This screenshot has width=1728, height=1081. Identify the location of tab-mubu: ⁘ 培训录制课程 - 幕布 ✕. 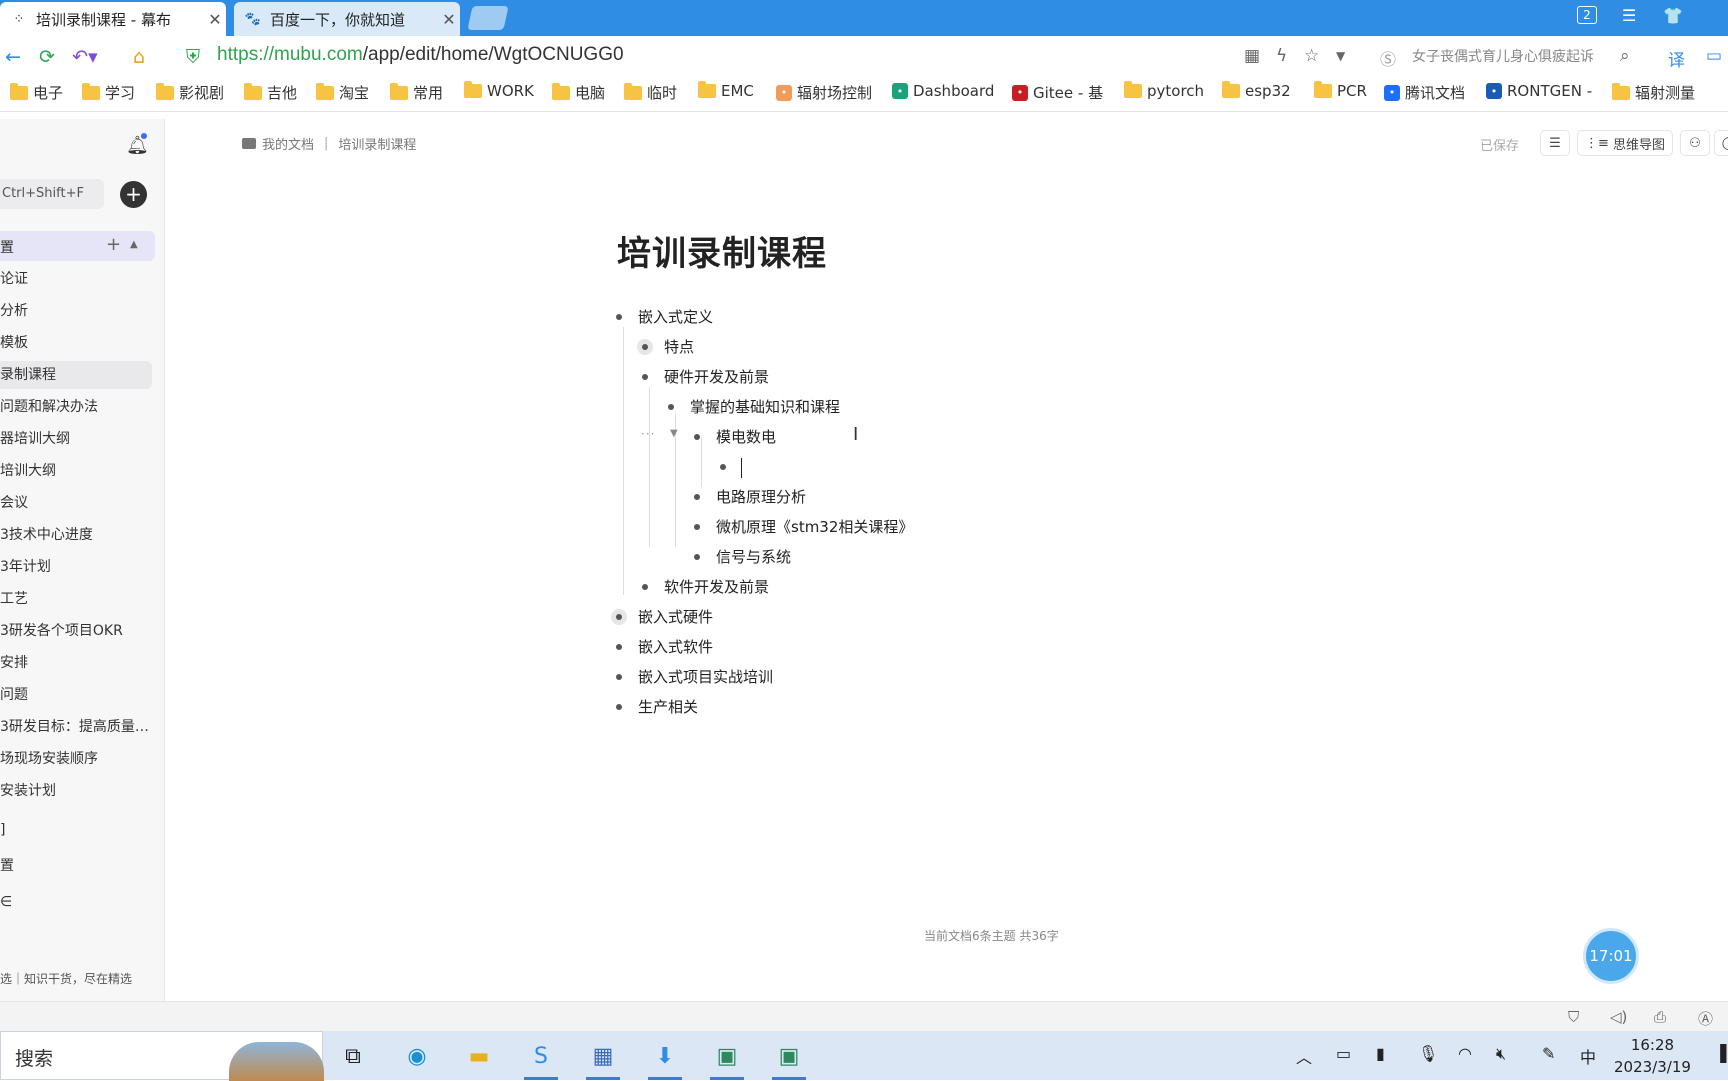
(113, 19).